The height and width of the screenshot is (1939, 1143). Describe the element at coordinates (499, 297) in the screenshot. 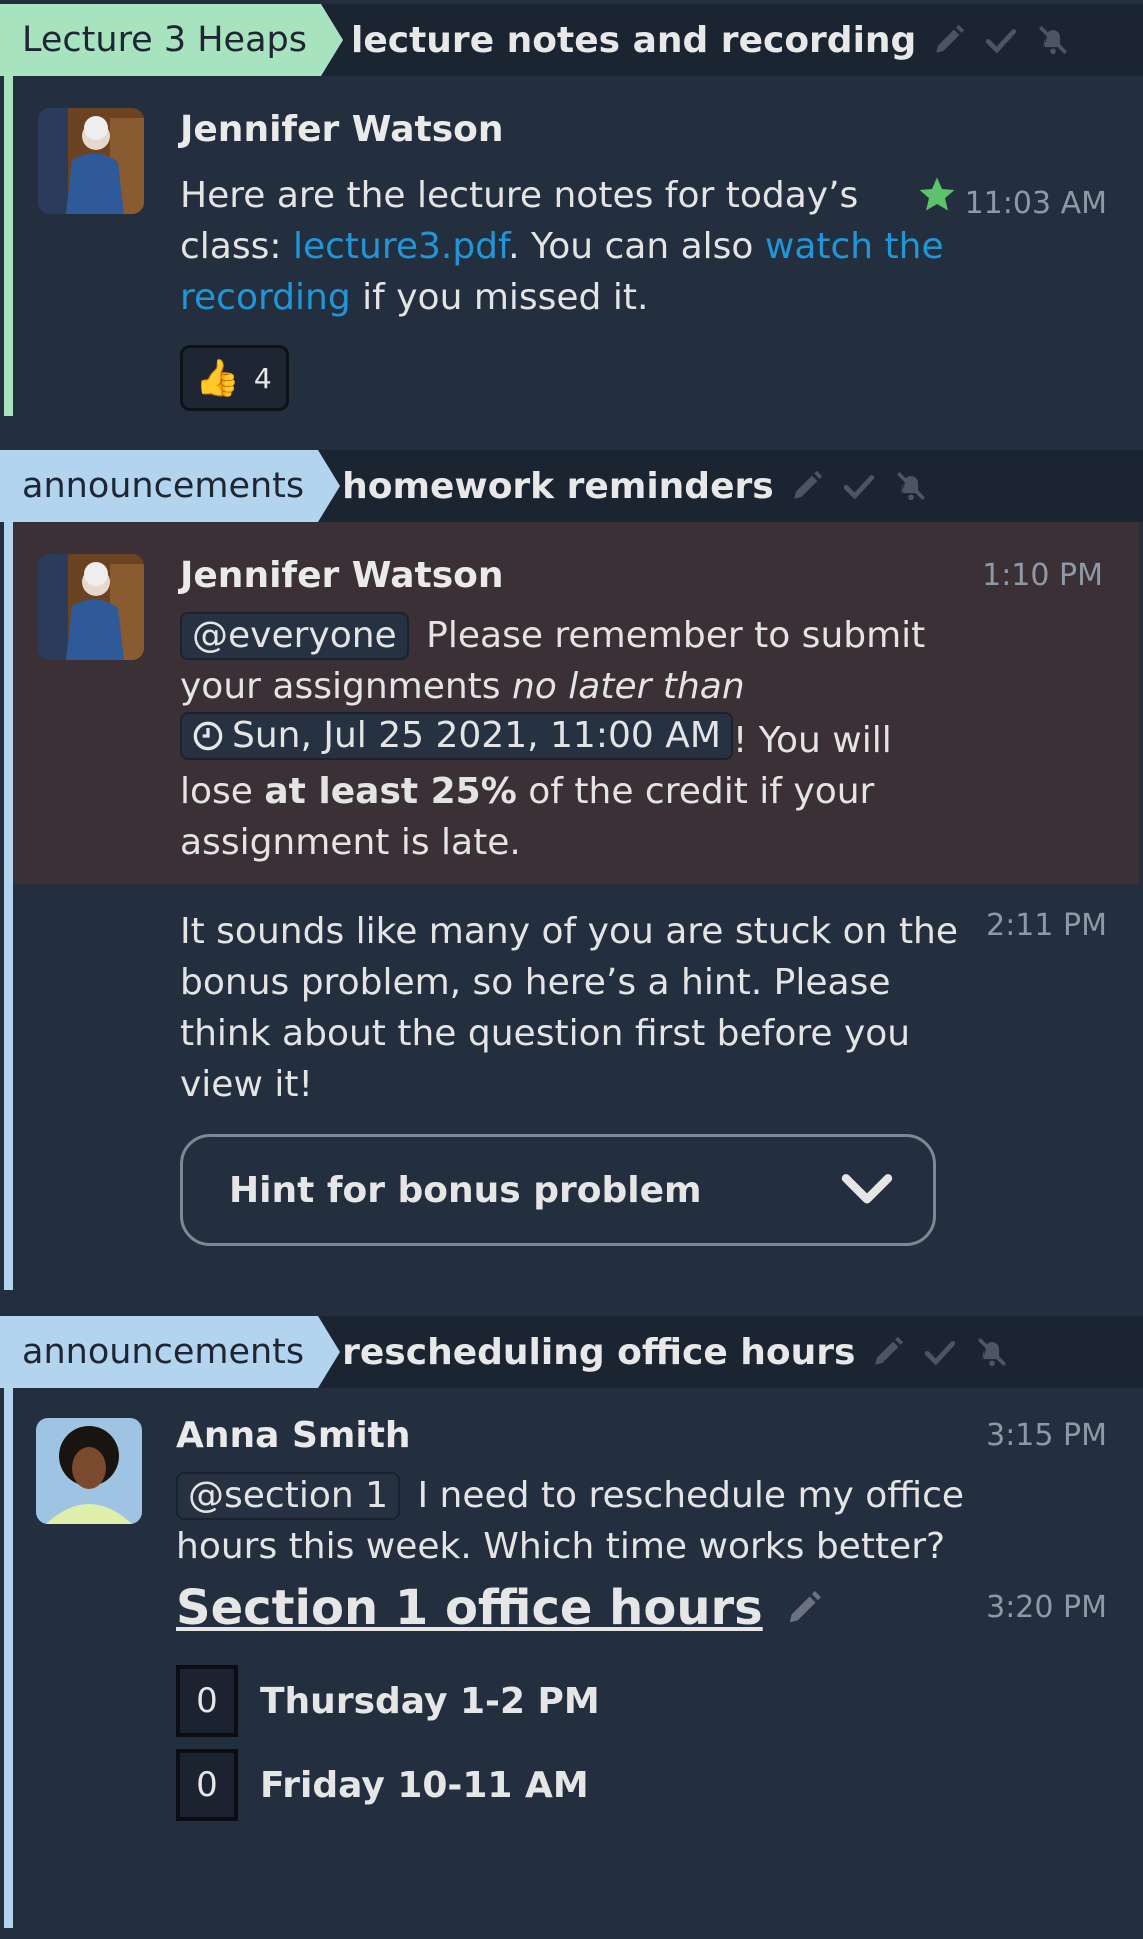

I see `message-text: if you missed it.` at that location.